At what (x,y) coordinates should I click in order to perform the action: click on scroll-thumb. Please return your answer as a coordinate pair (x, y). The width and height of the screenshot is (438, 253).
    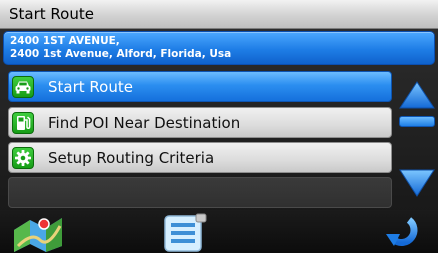
    Looking at the image, I should click on (417, 121).